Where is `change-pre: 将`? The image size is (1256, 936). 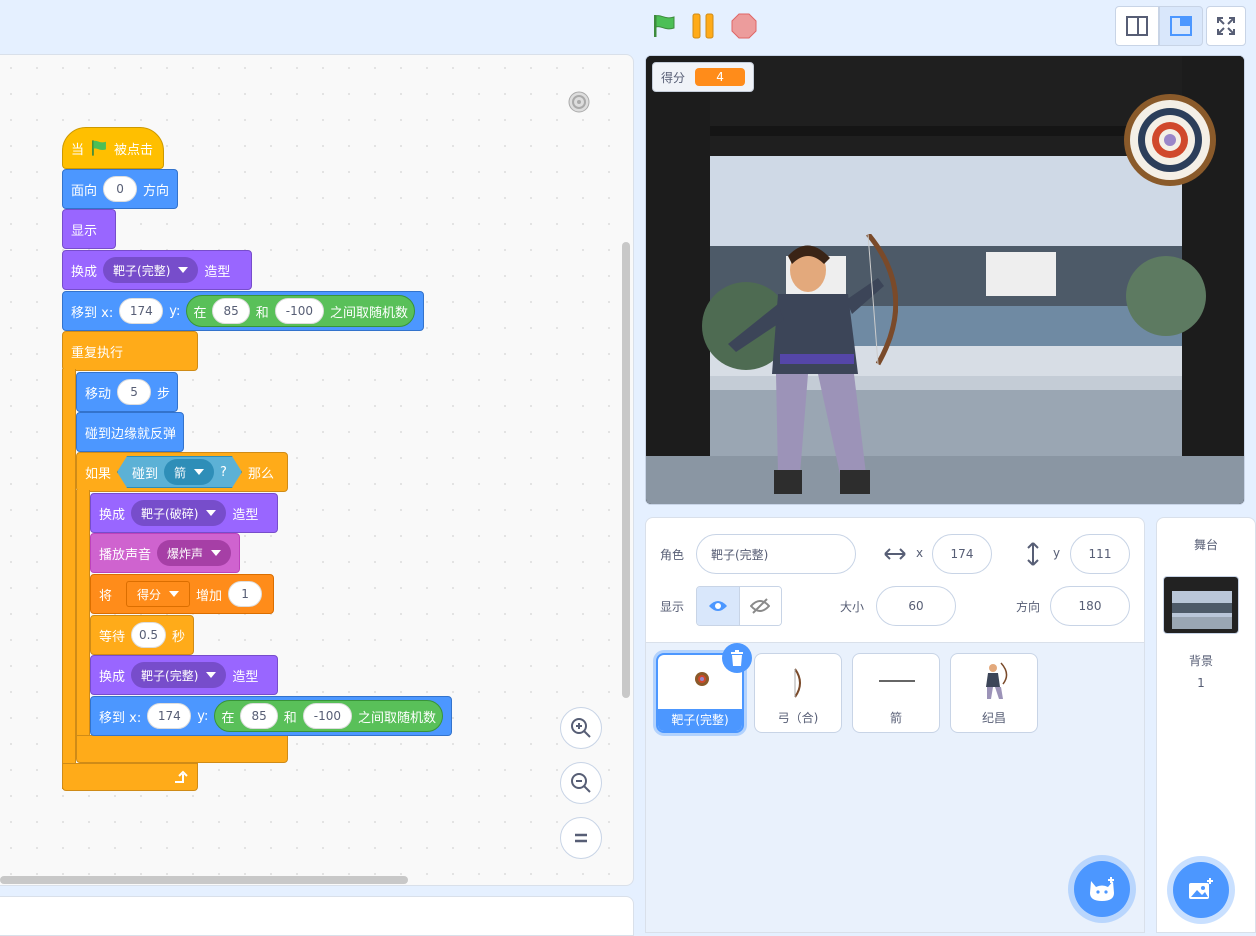 change-pre: 将 is located at coordinates (106, 596).